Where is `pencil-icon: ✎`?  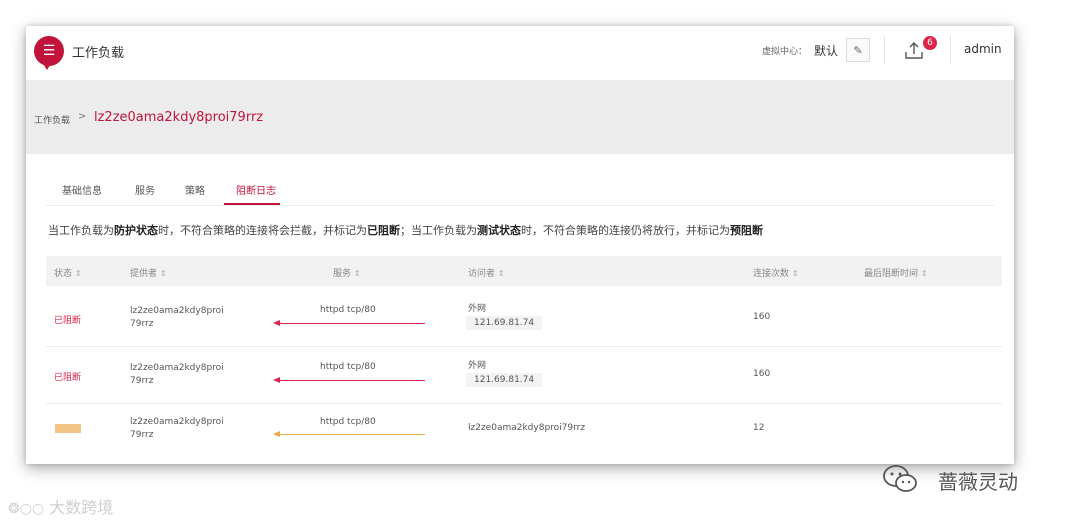 pencil-icon: ✎ is located at coordinates (858, 50).